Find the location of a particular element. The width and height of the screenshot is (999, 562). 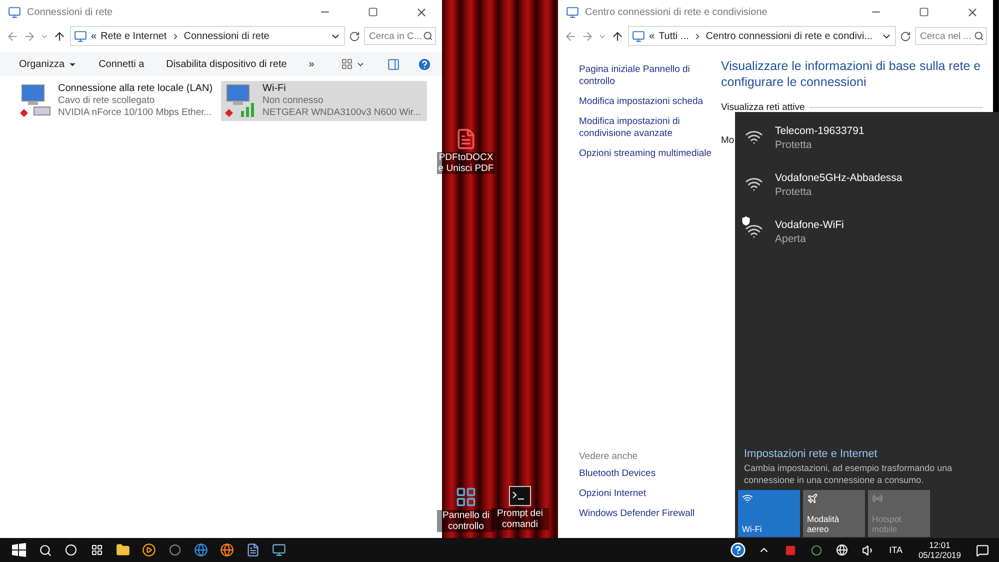

quick-action-tile: Modalità aereo is located at coordinates (834, 513).